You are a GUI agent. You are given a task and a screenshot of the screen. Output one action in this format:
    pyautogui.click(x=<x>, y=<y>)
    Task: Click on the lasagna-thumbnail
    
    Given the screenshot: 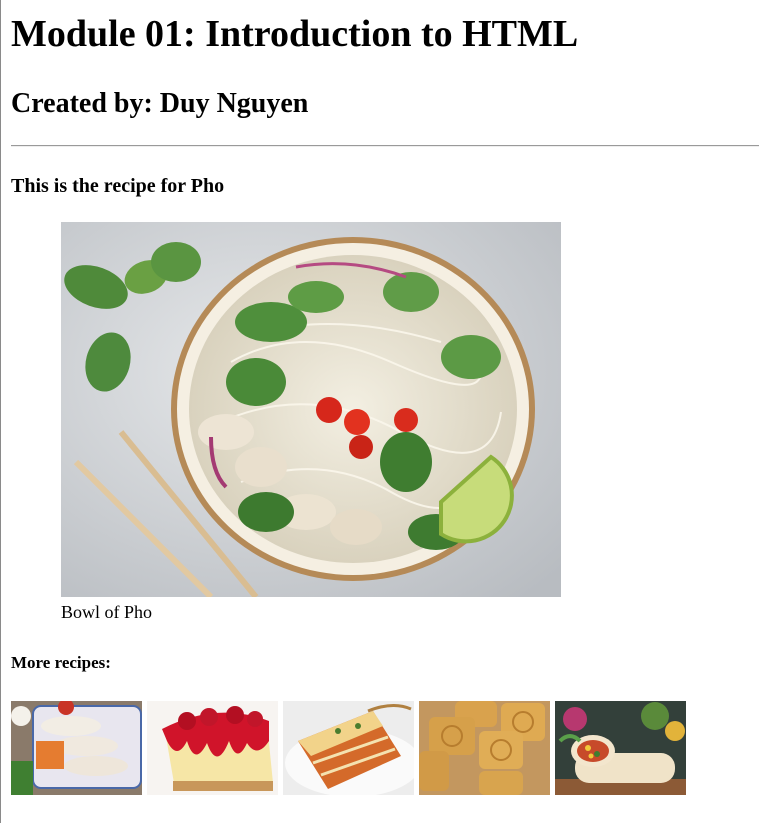 What is the action you would take?
    pyautogui.click(x=348, y=748)
    